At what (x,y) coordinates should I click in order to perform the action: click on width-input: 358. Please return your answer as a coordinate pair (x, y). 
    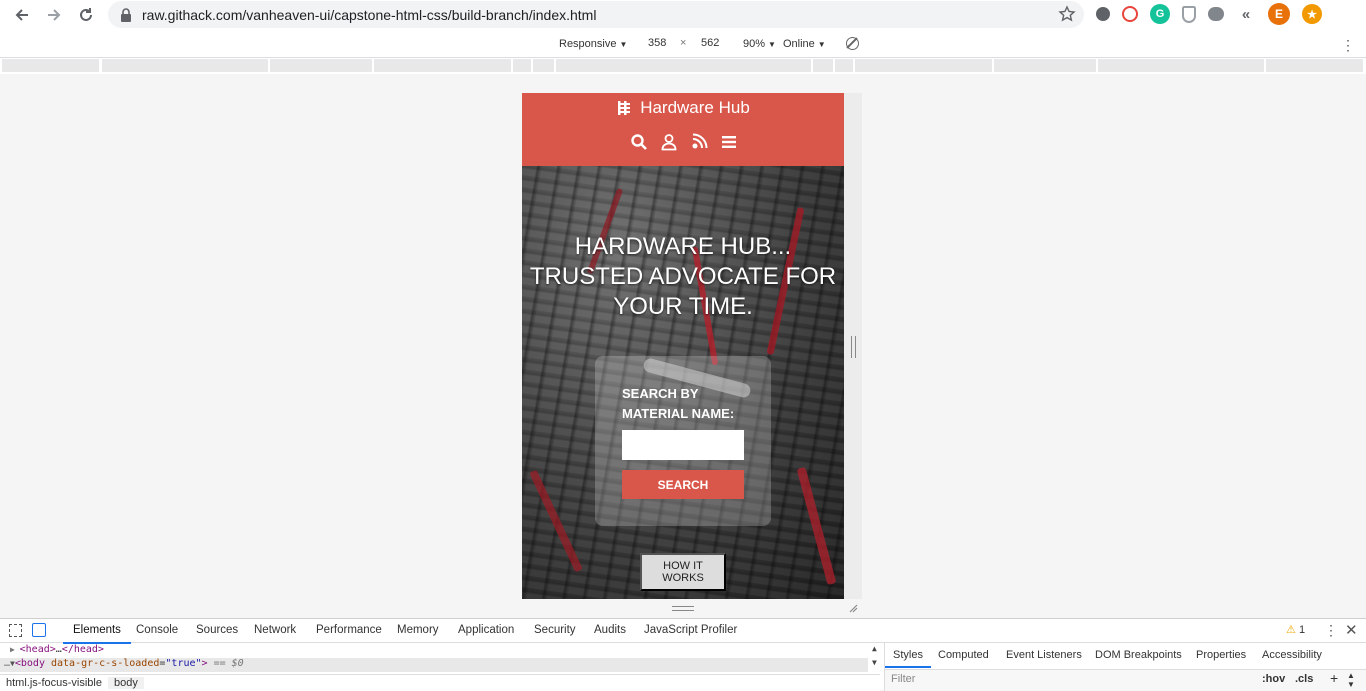
    Looking at the image, I should click on (657, 43).